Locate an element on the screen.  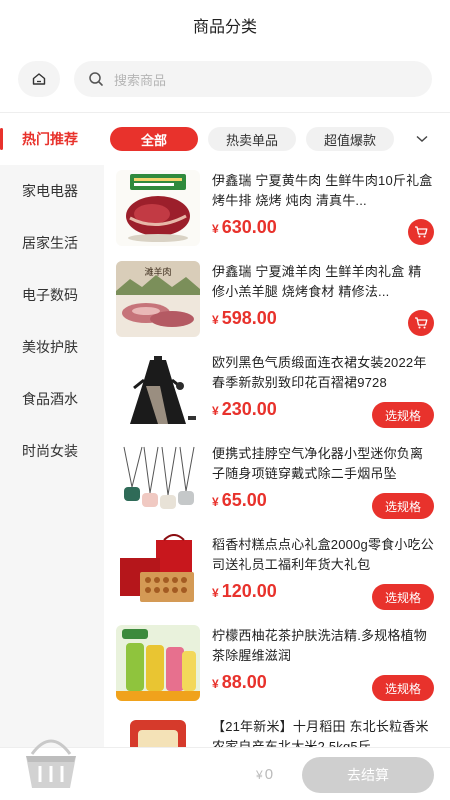
price-value: 230.00 is located at coordinates (249, 409).